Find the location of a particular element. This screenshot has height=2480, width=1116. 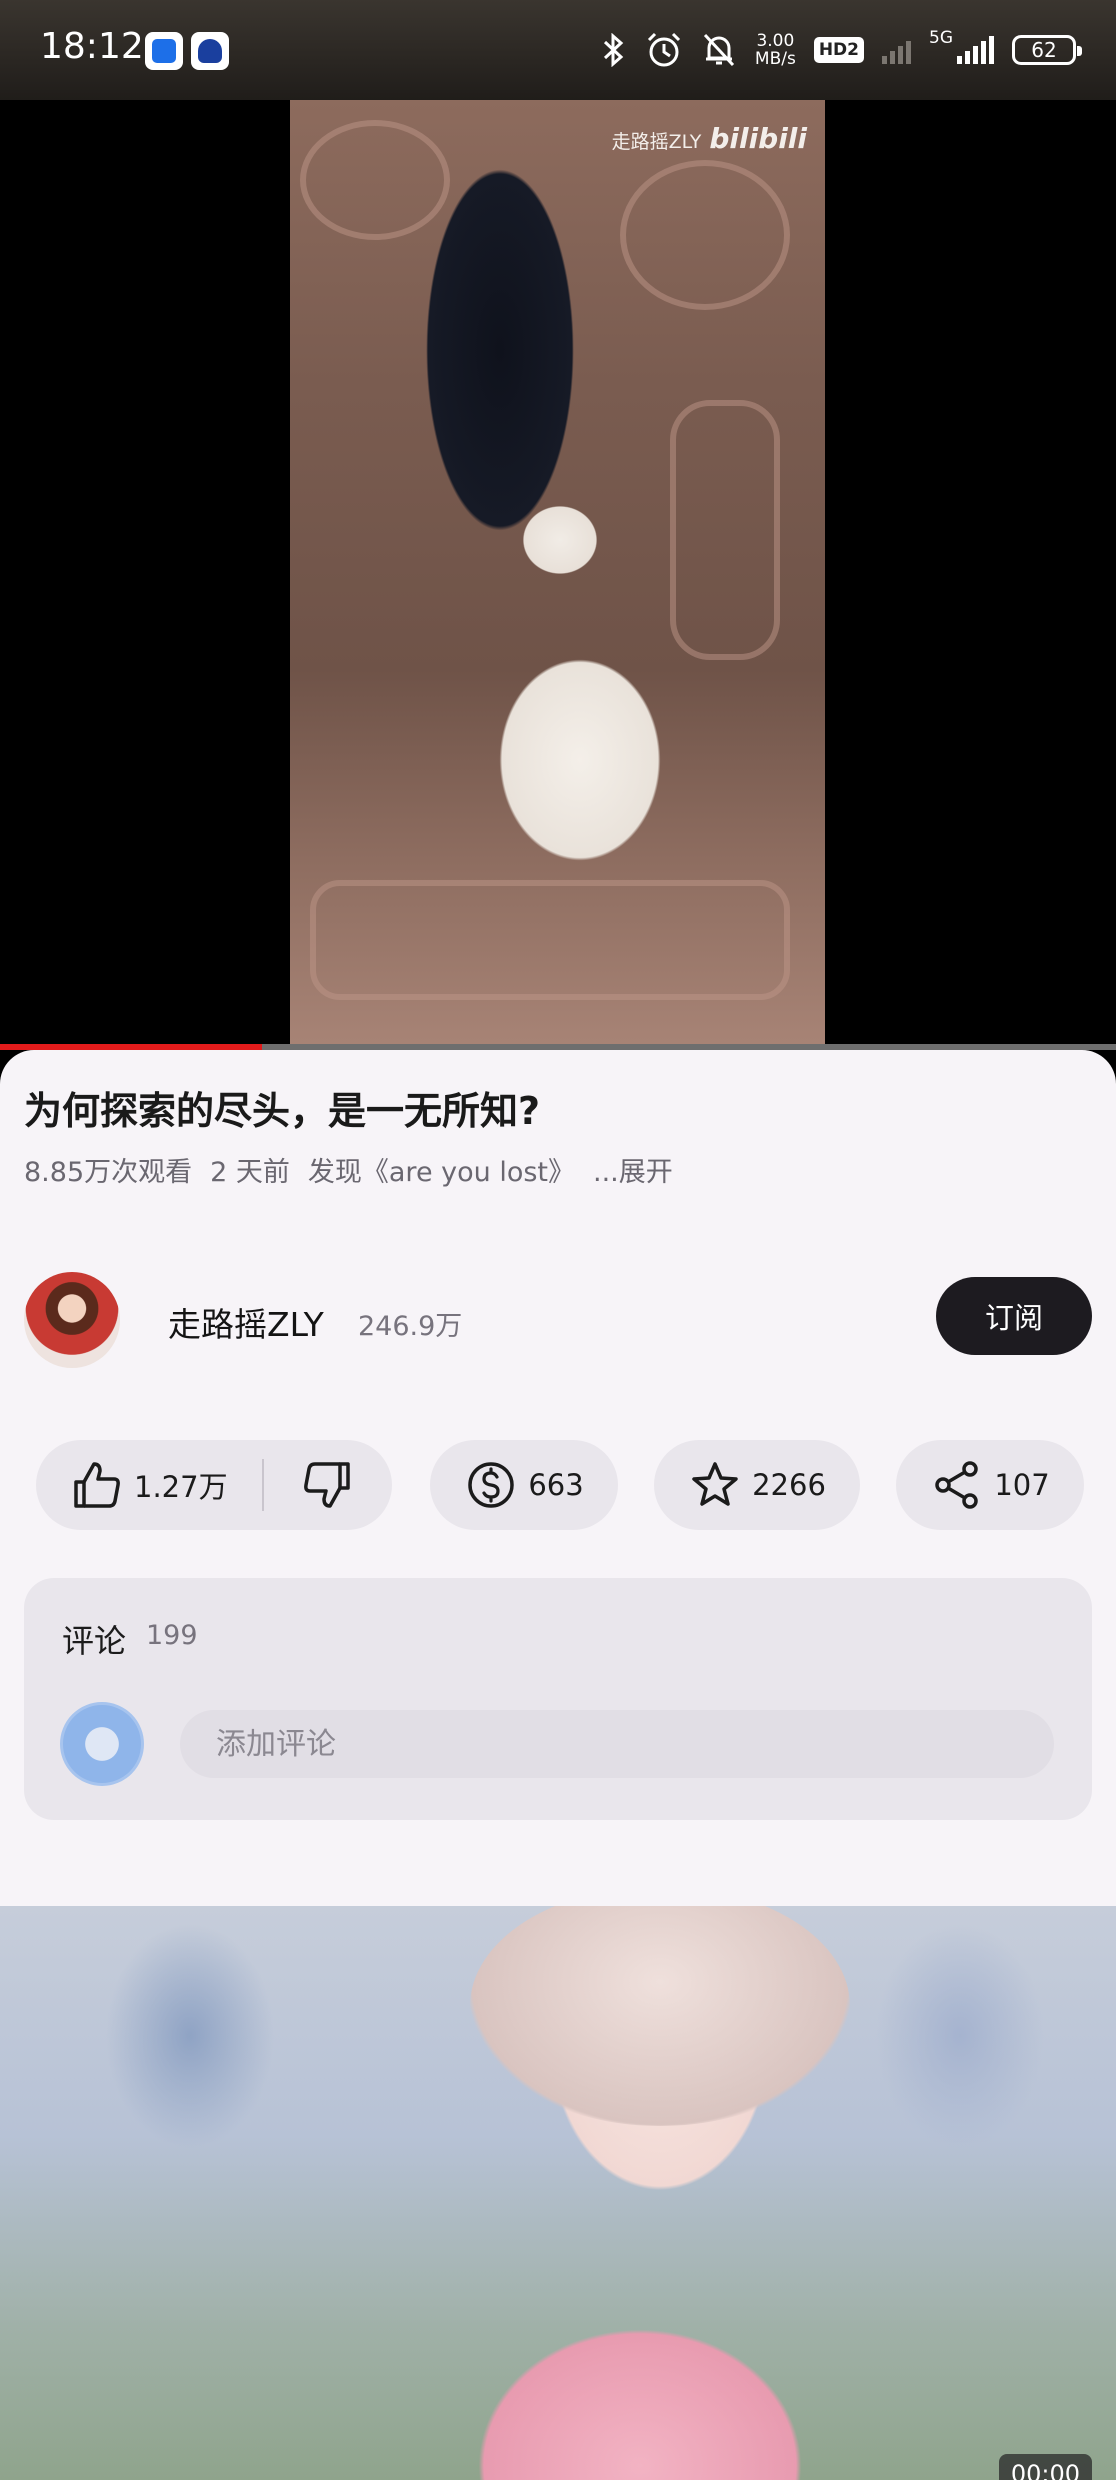

comments-label: 评论 is located at coordinates (94, 1641).